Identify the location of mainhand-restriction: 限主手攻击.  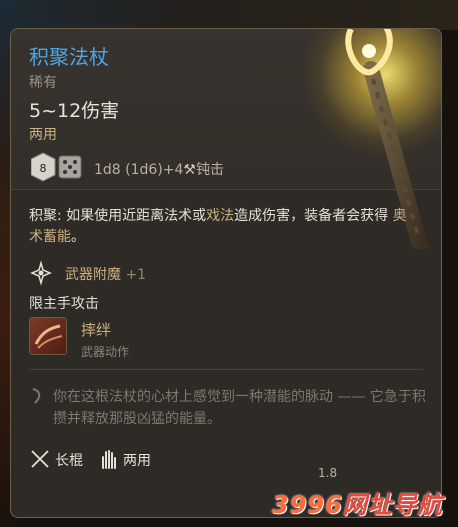
(64, 304).